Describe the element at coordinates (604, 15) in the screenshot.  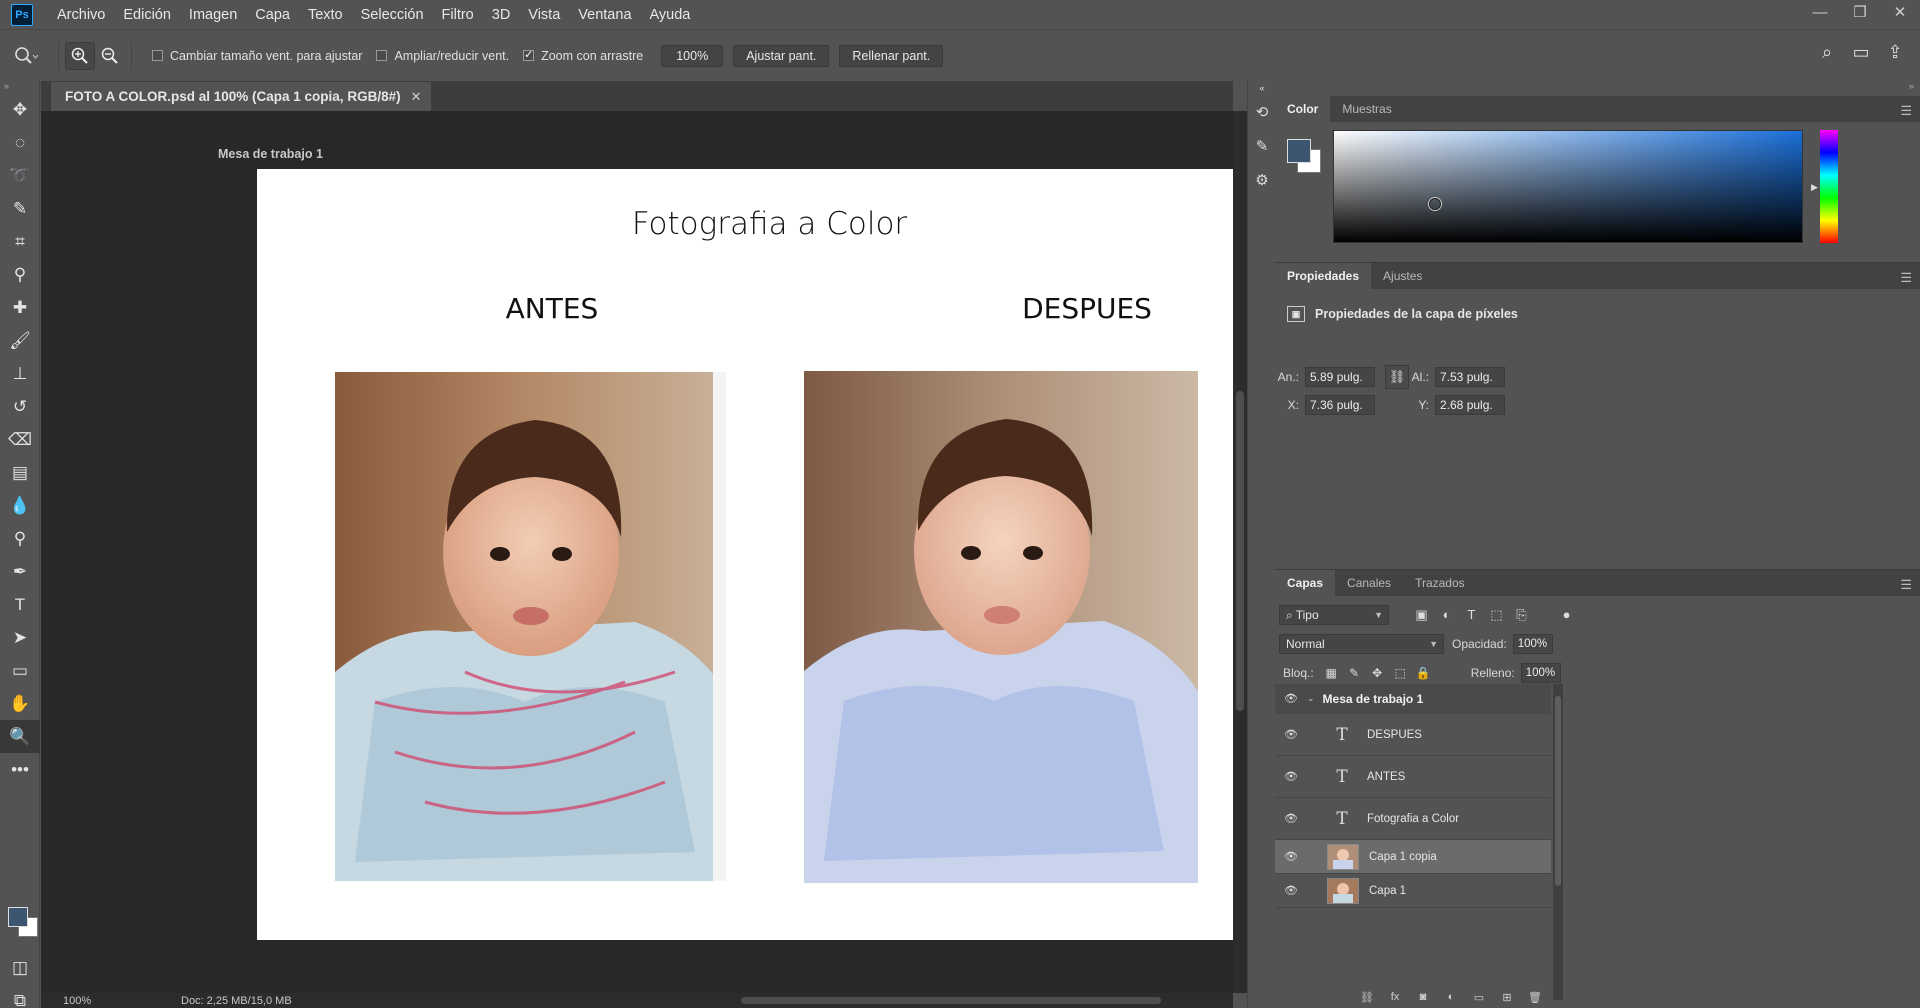
I see `menu-ventana: Ventana` at that location.